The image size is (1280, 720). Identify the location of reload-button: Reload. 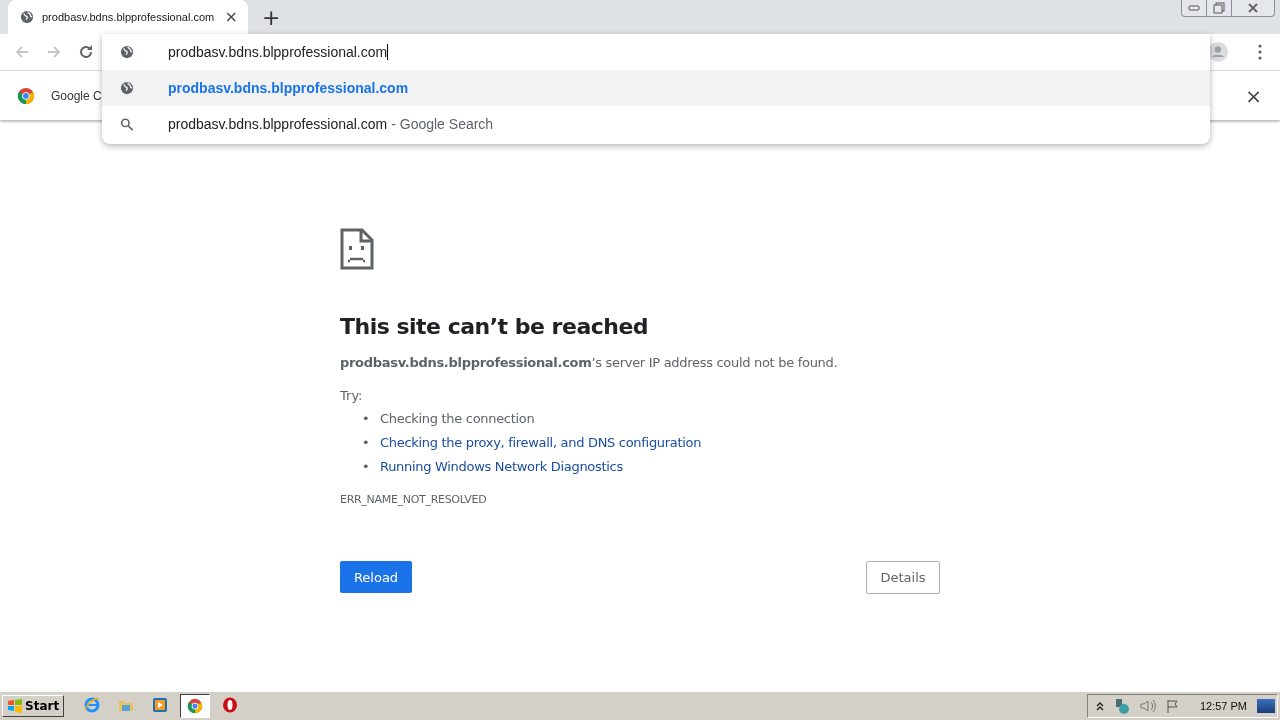
(376, 577).